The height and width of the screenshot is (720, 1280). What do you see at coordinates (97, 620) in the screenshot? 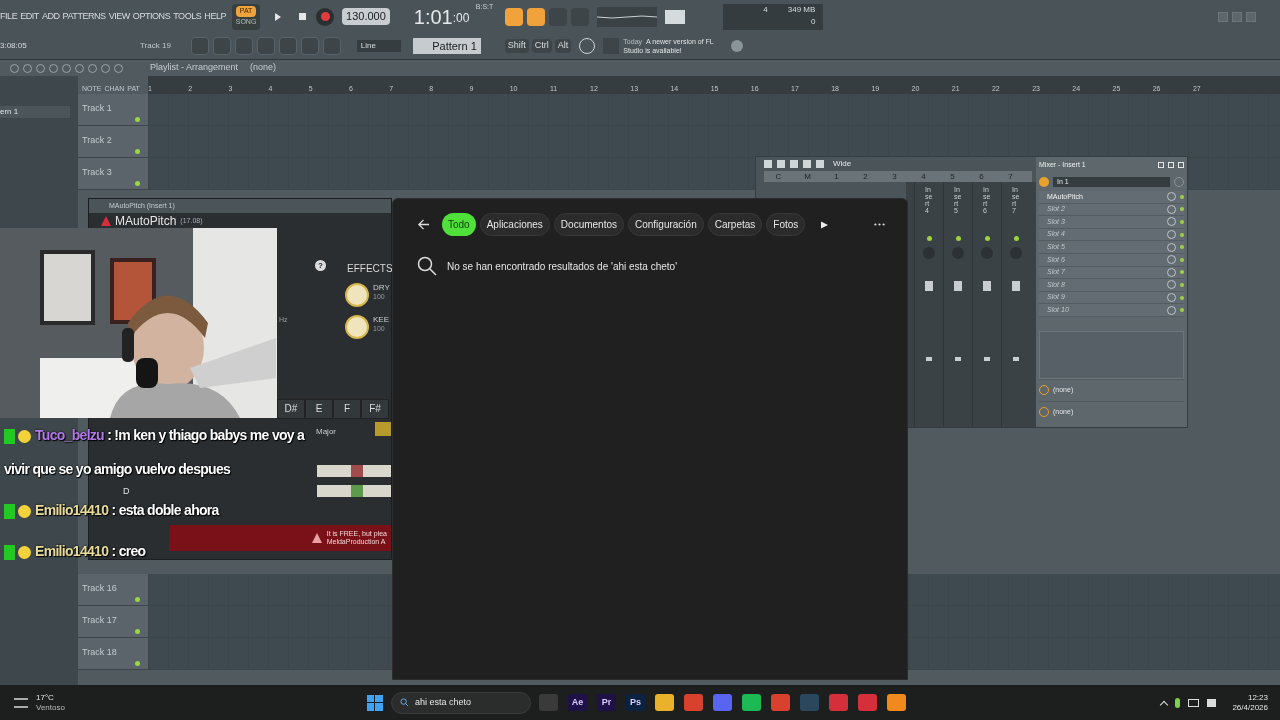
I see `track-label: Track 17` at bounding box center [97, 620].